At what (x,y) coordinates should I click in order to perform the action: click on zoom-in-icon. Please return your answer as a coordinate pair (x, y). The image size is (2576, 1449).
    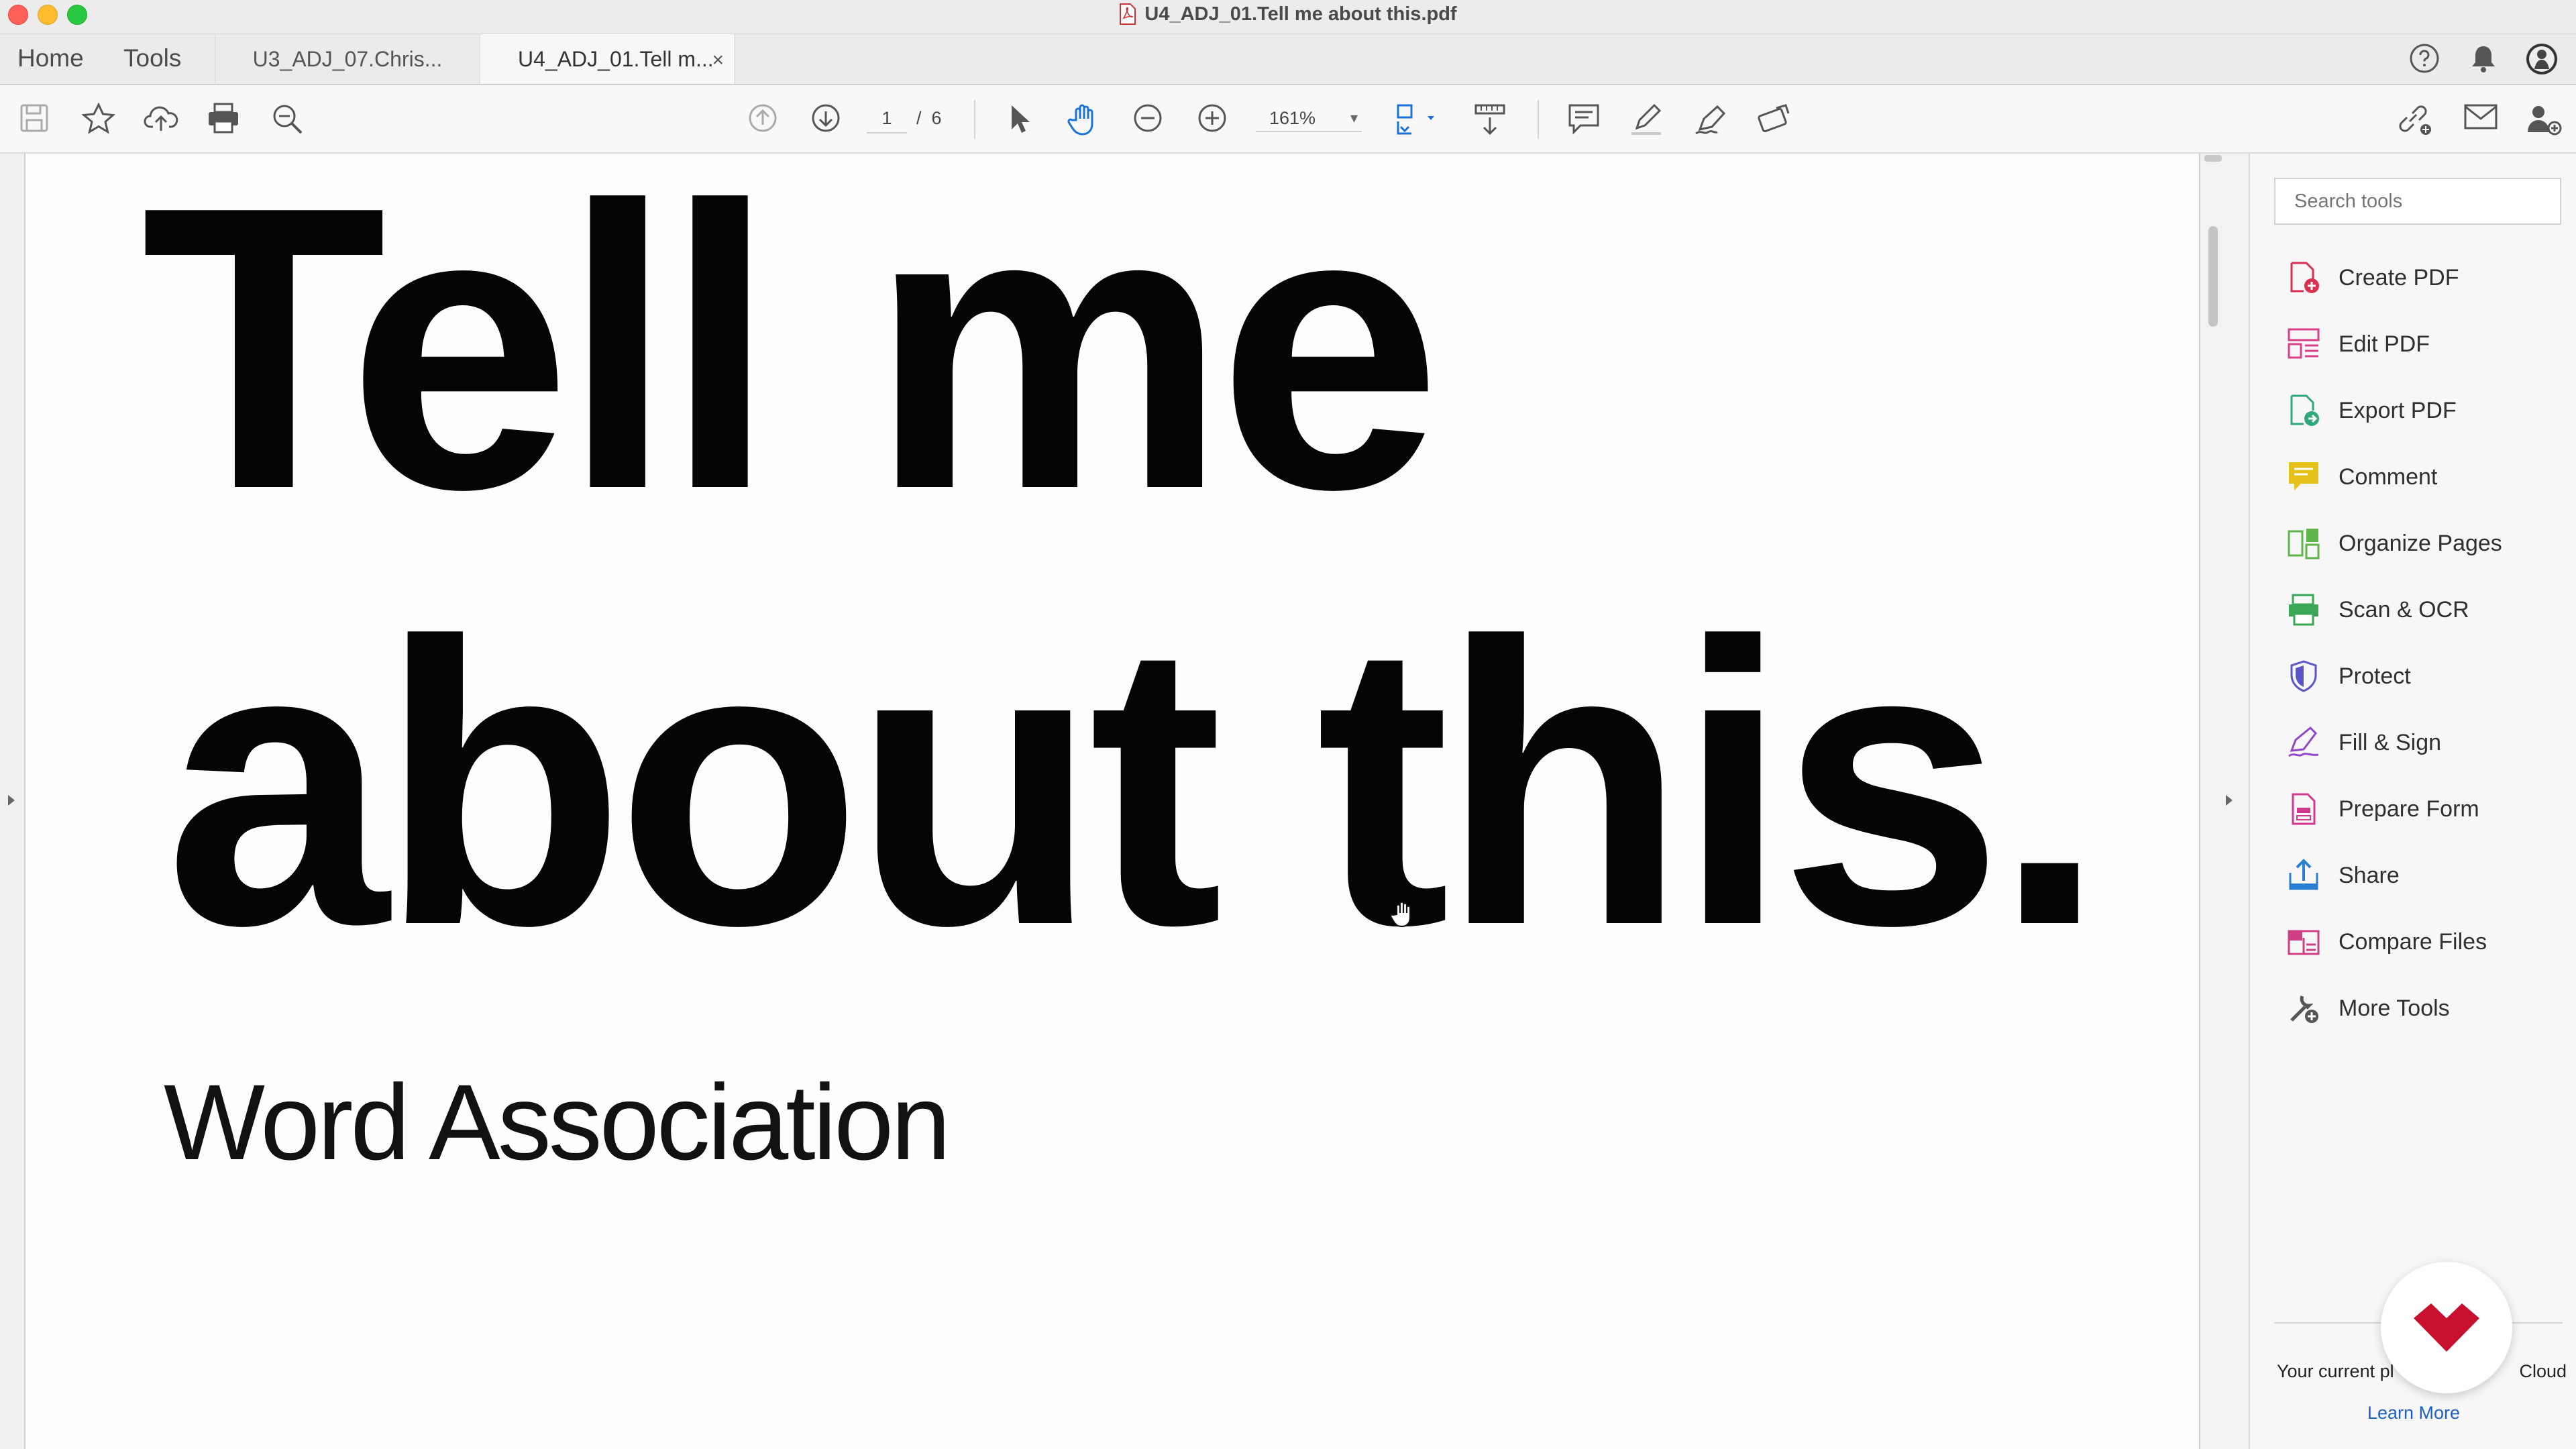
    Looking at the image, I should click on (1212, 118).